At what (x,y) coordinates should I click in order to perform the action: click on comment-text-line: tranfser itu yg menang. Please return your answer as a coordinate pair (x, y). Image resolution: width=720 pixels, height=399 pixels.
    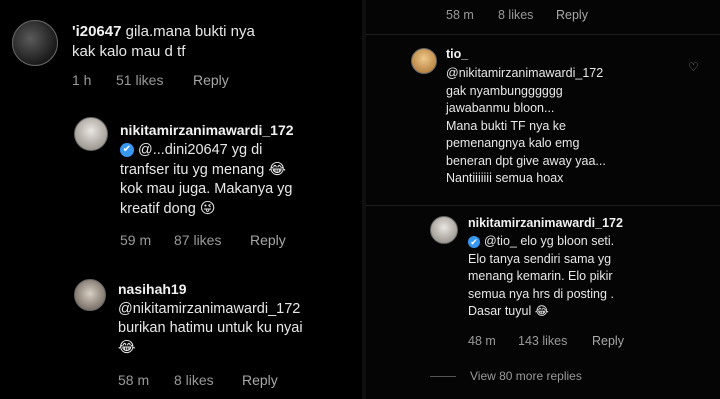
    Looking at the image, I should click on (192, 170).